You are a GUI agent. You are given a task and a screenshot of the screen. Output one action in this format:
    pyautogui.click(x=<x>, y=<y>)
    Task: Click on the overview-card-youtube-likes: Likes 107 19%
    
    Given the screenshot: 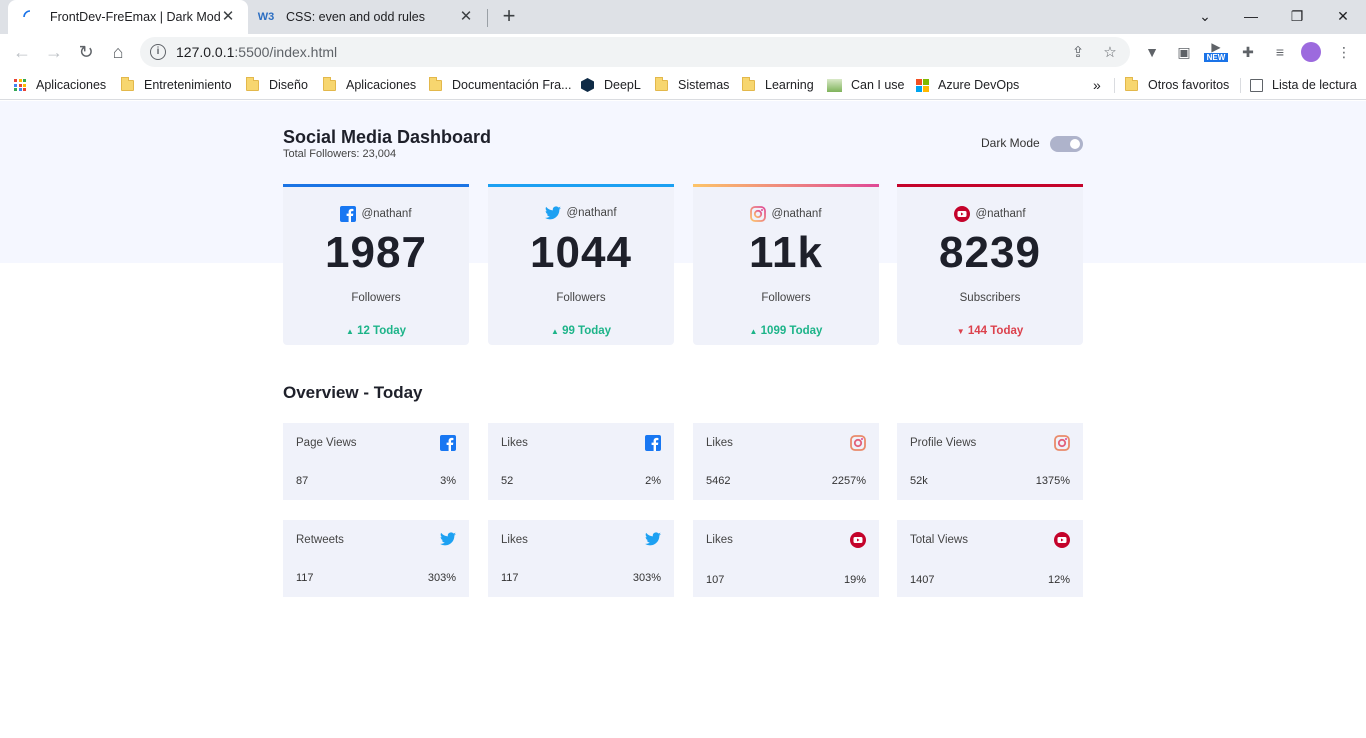 What is the action you would take?
    pyautogui.click(x=786, y=558)
    